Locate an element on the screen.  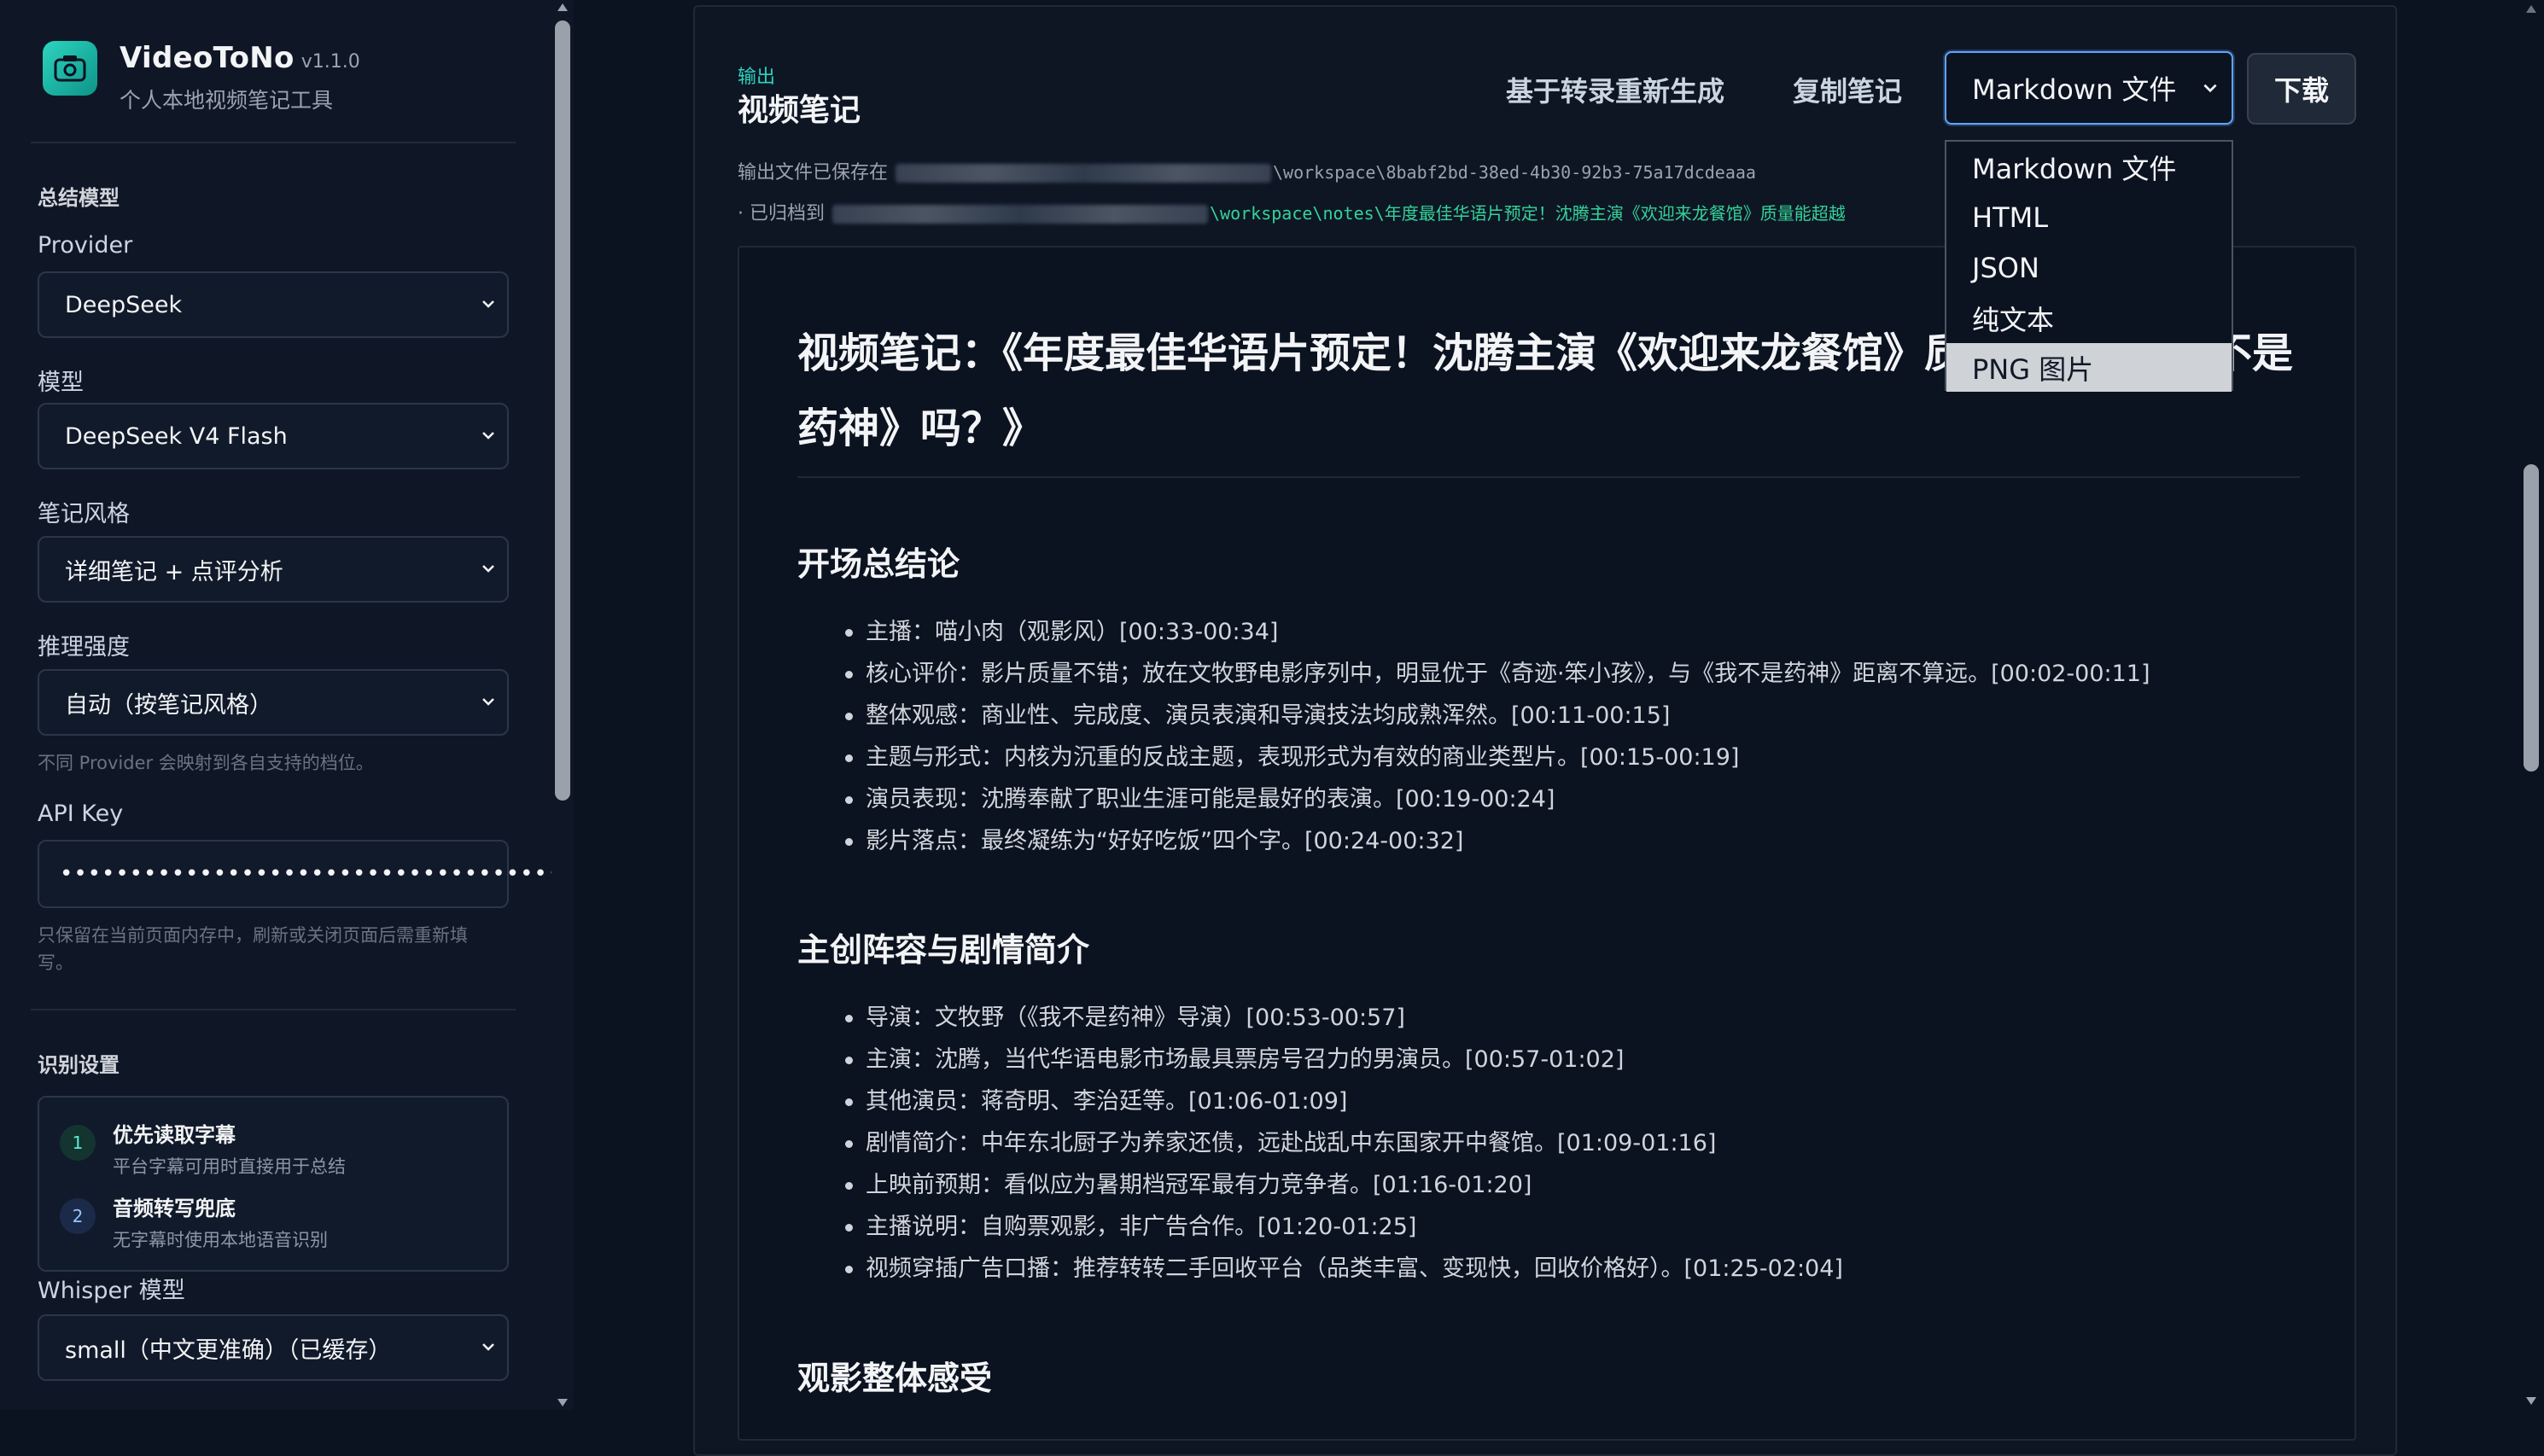
format-option: JSON is located at coordinates (2089, 268).